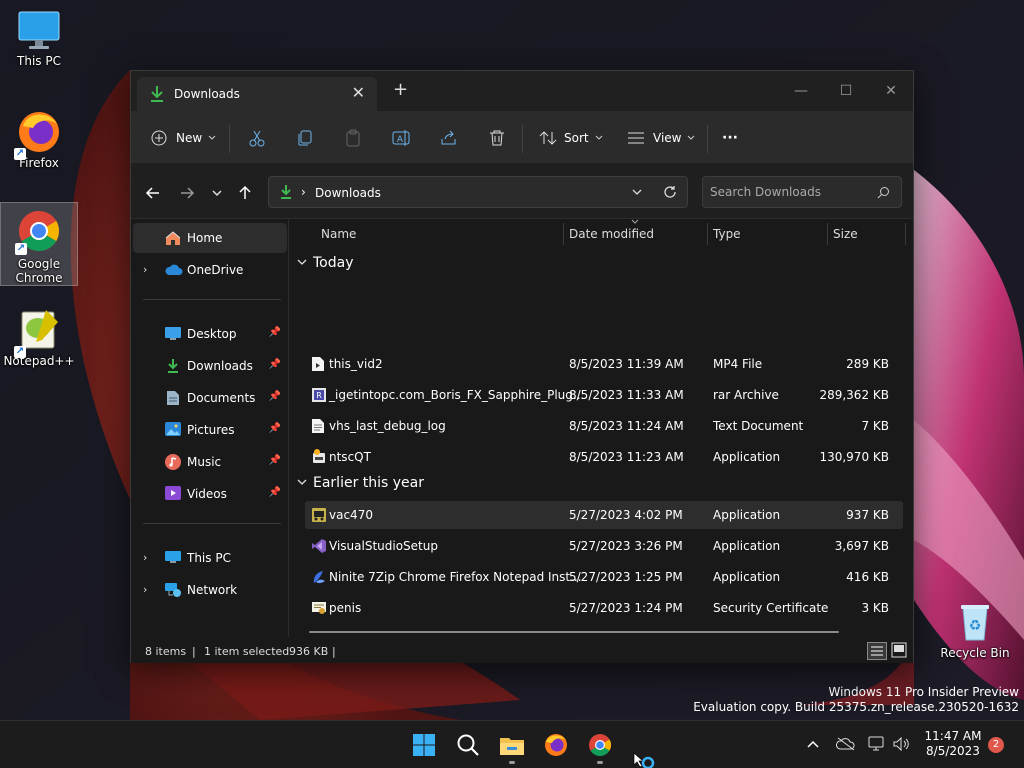 This screenshot has width=1024, height=768. Describe the element at coordinates (245, 193) in the screenshot. I see `up-arrow-icon` at that location.